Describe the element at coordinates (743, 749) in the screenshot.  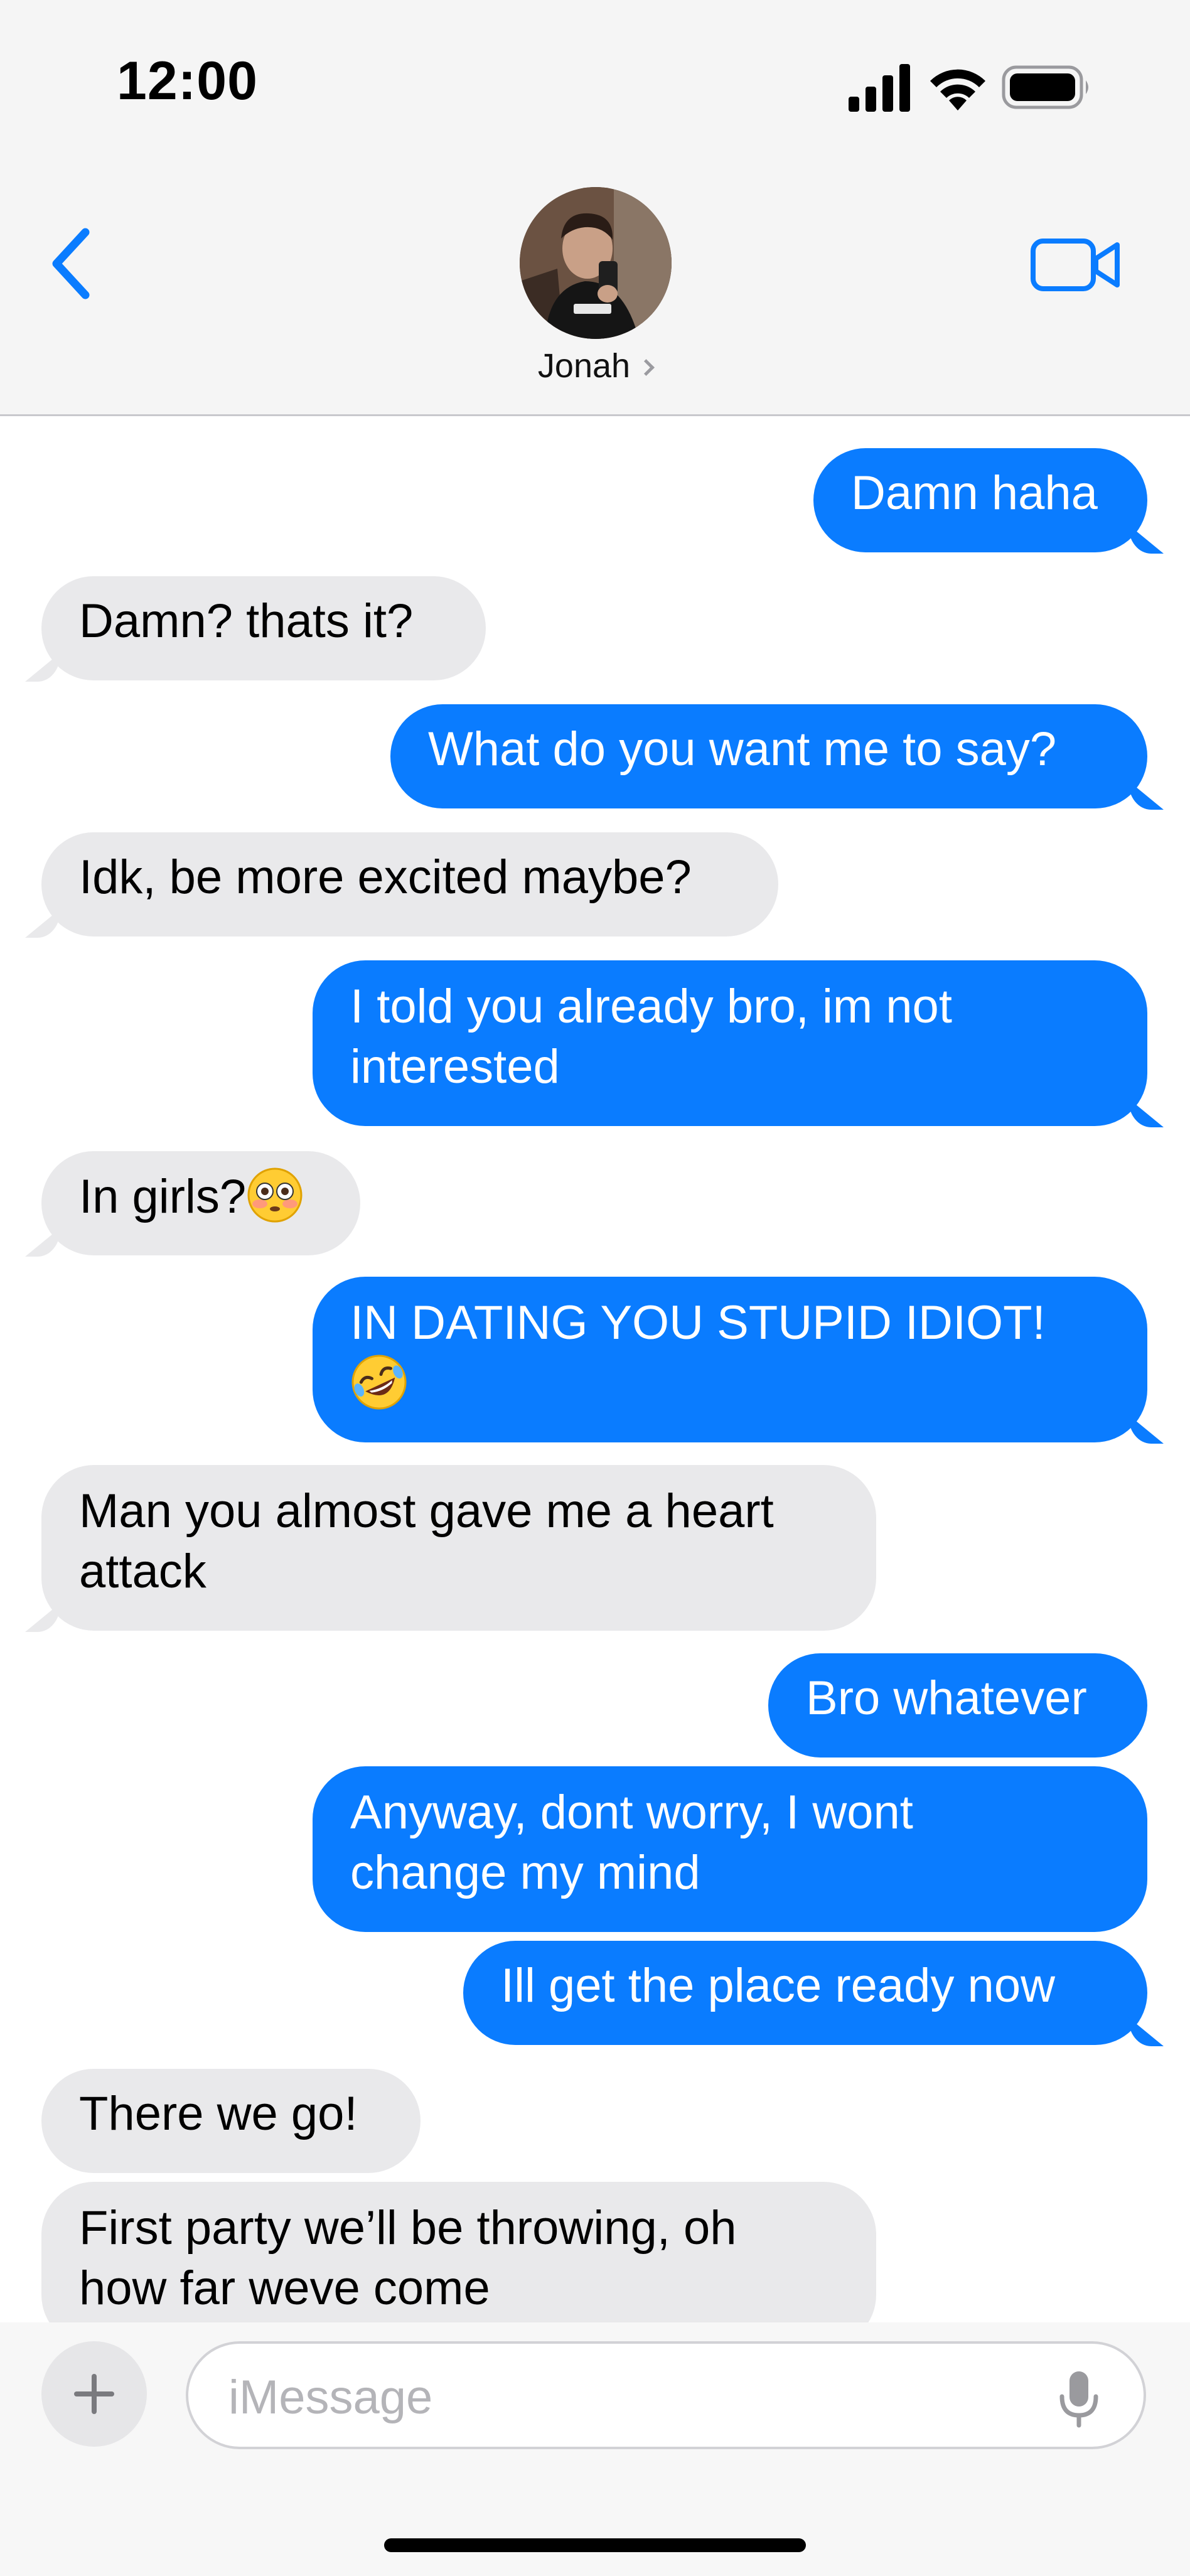
I see `message-text: What do you want me to say?` at that location.